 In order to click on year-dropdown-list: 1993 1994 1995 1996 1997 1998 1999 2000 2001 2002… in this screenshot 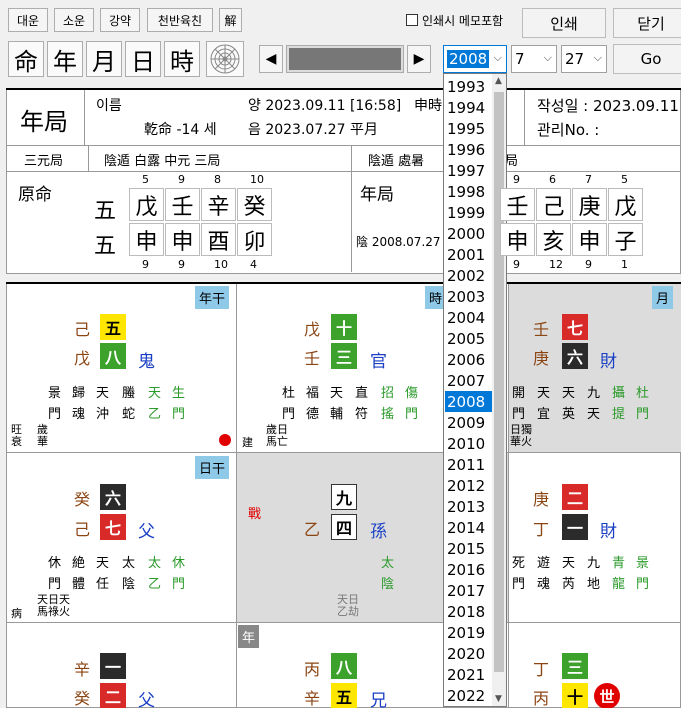, I will do `click(475, 390)`.